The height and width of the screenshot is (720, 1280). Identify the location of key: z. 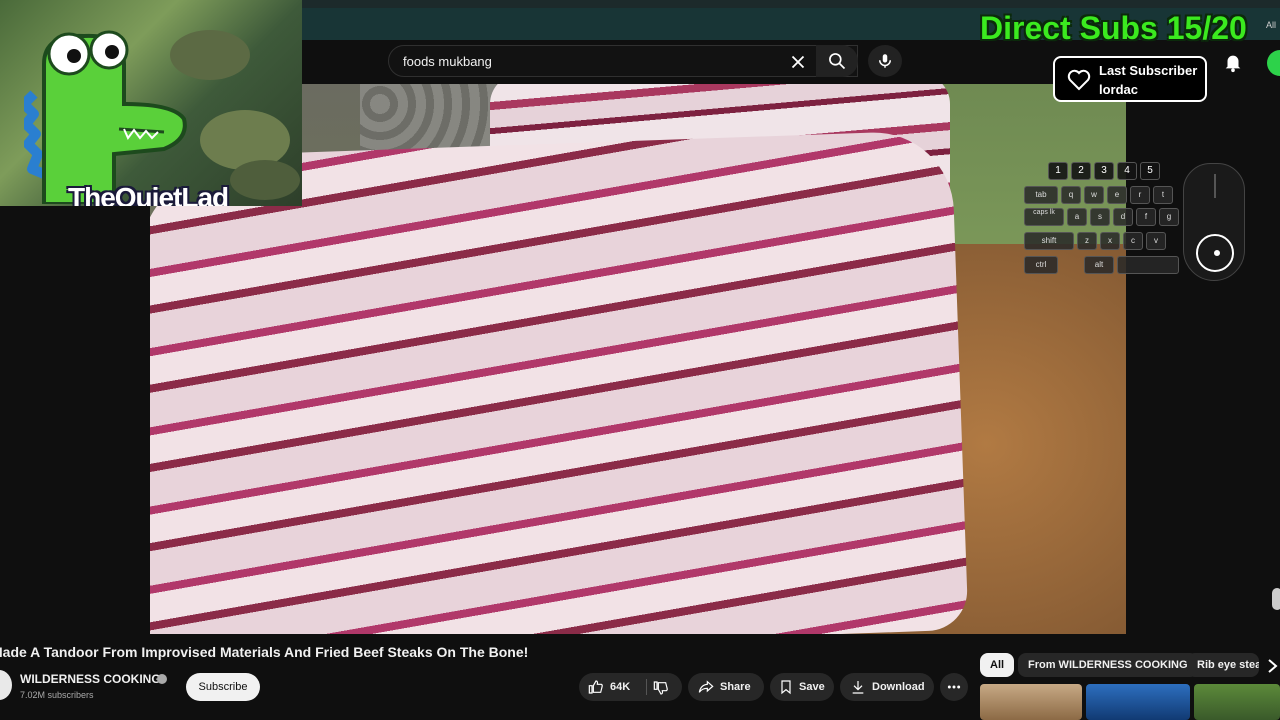
(1087, 241).